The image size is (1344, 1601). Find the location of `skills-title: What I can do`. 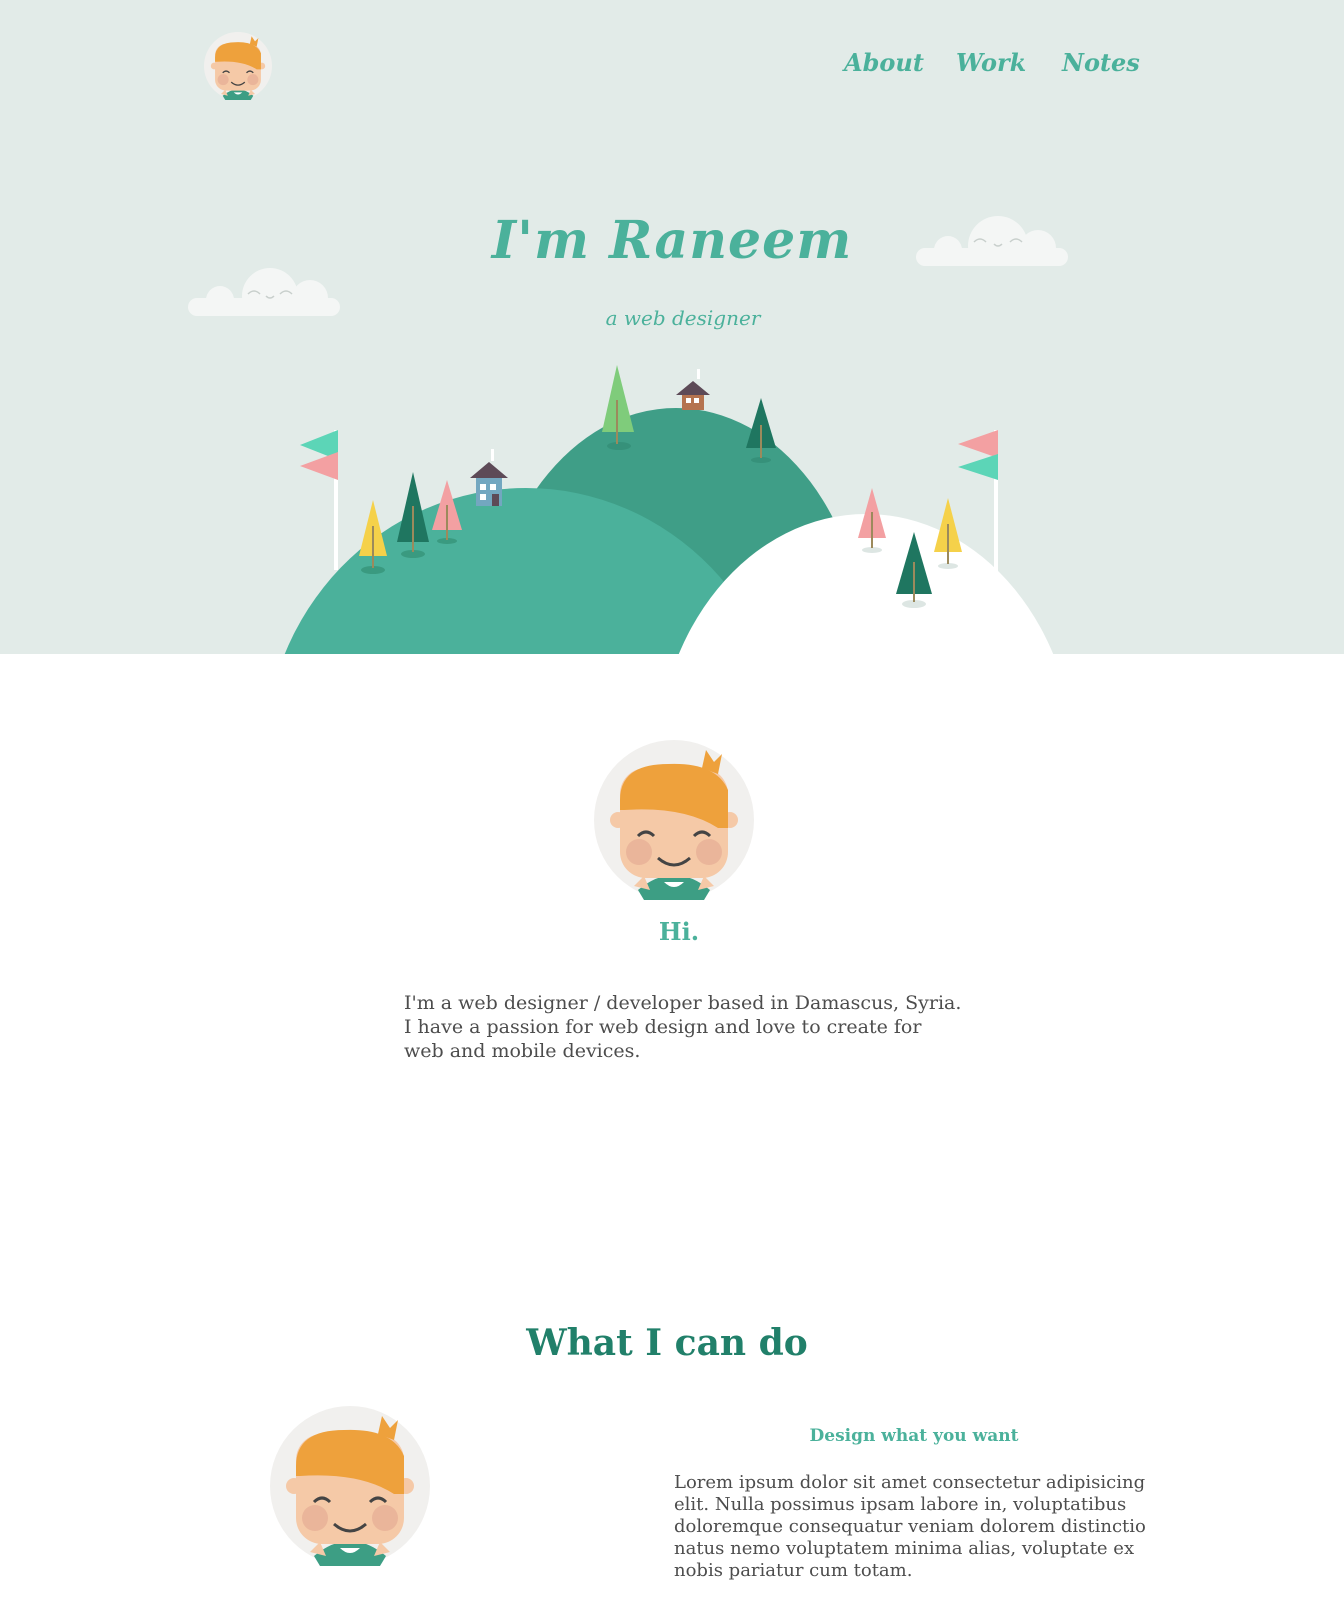

skills-title: What I can do is located at coordinates (667, 1343).